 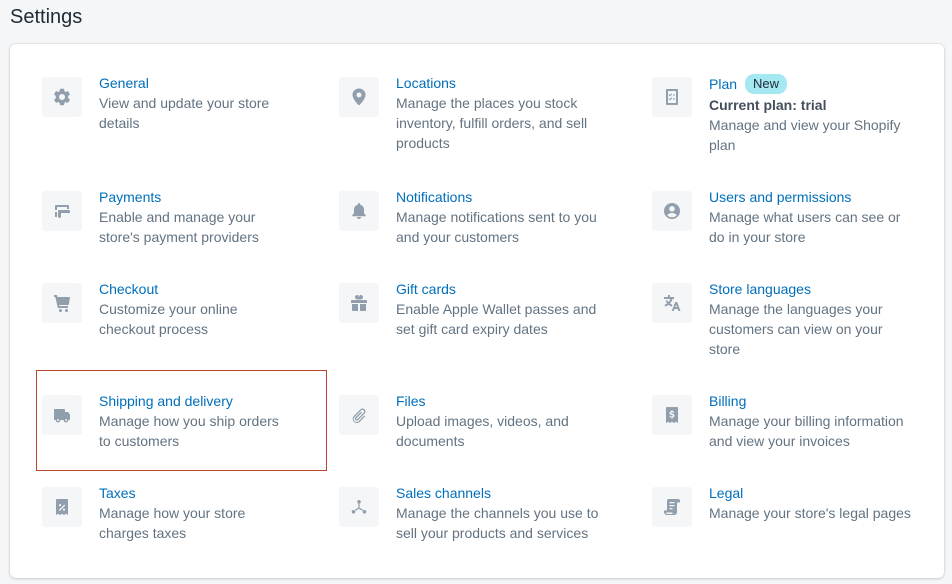 I want to click on channels-icon, so click(x=359, y=507).